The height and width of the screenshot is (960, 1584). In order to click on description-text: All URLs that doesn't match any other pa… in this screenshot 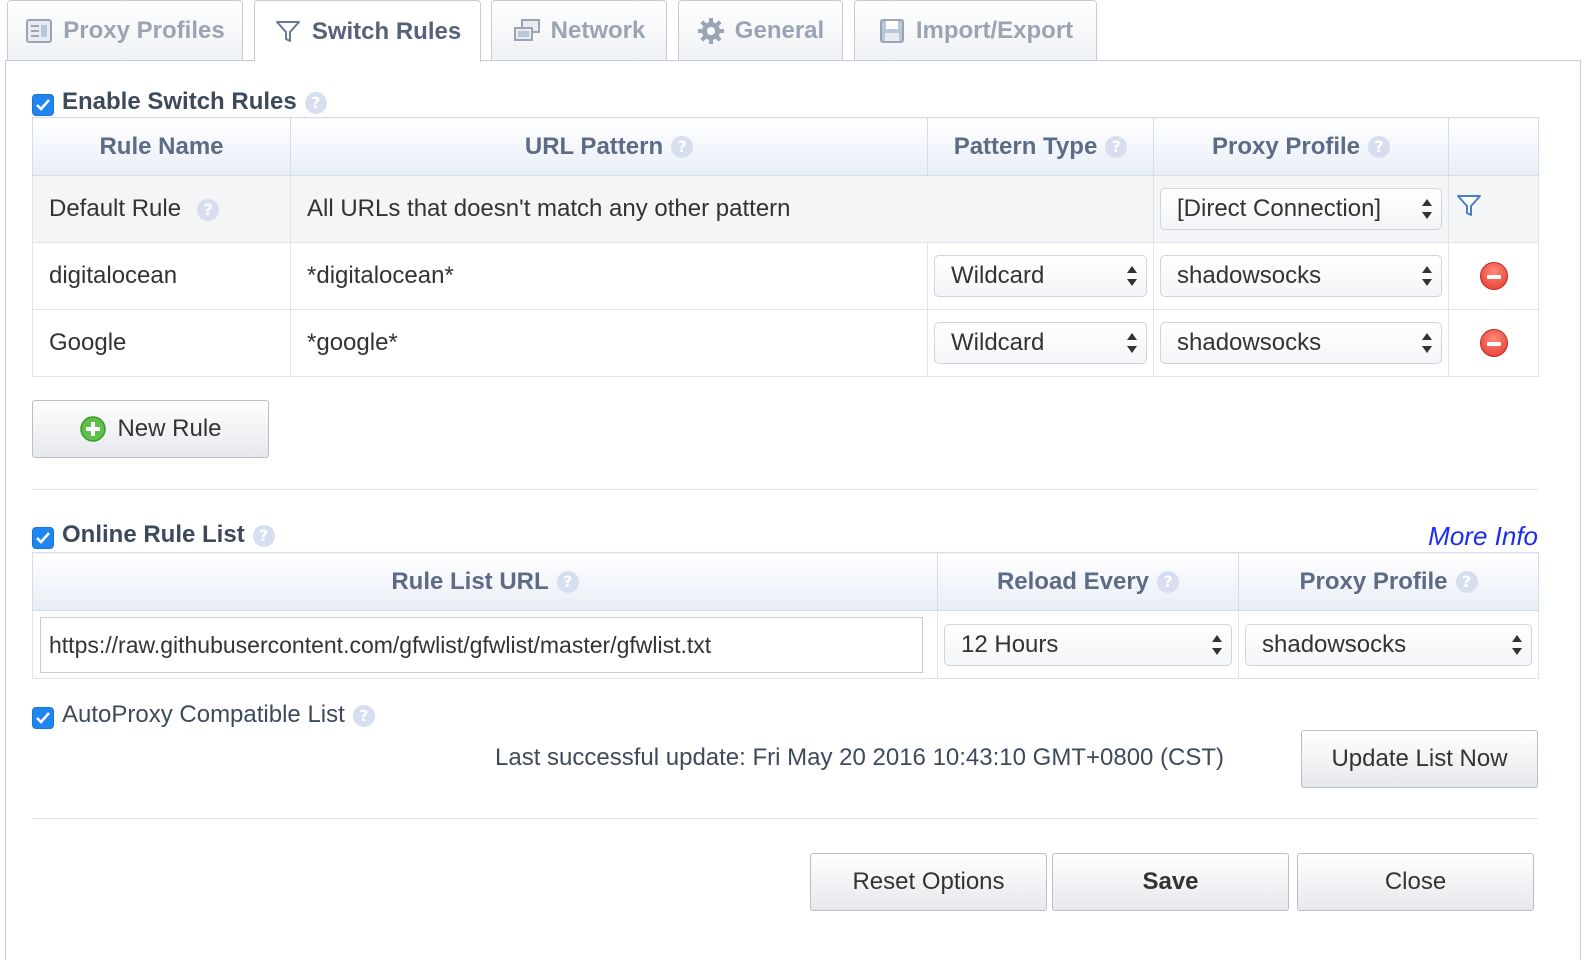, I will do `click(549, 208)`.